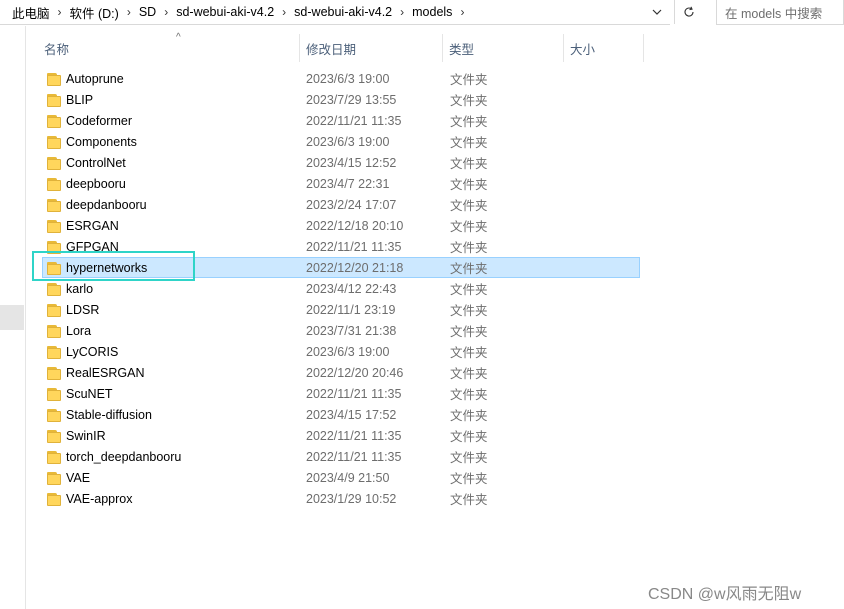  I want to click on file-row: Stable-diffusion 2023/4/15 17:52 文件夹, so click(336, 414).